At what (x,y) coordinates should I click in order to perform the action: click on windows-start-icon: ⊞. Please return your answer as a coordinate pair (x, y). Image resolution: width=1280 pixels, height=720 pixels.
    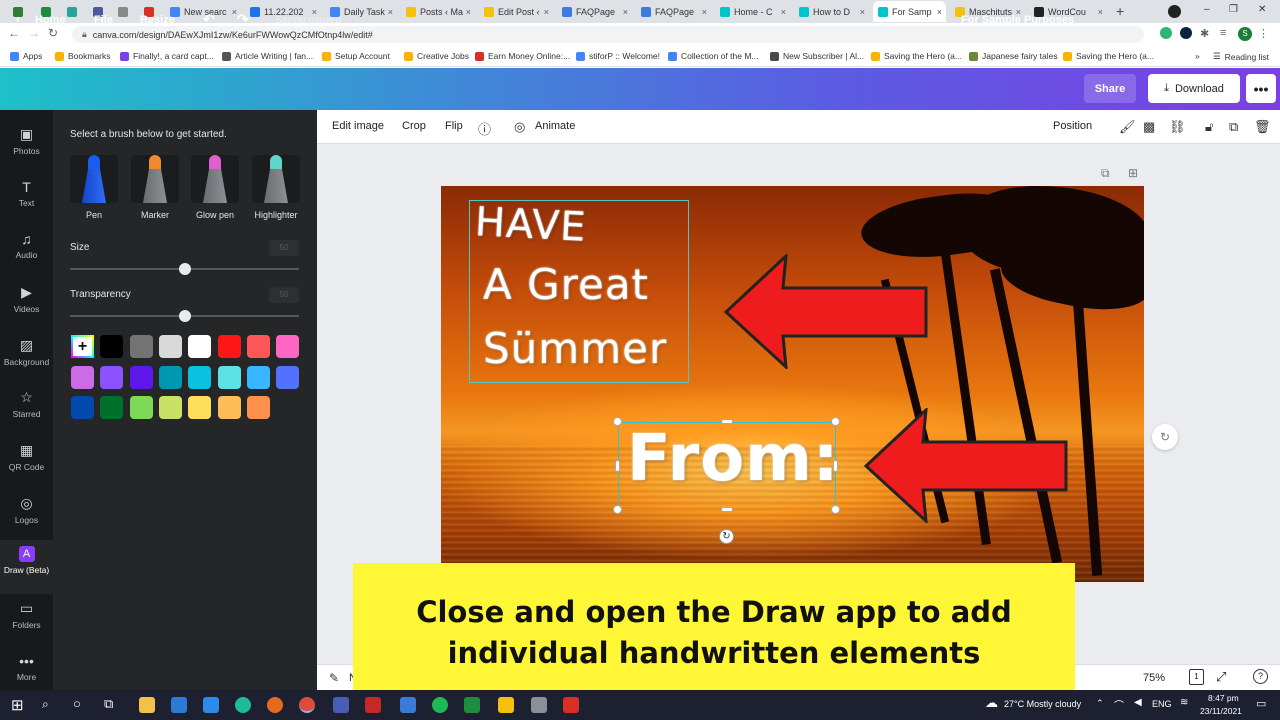
    Looking at the image, I should click on (17, 705).